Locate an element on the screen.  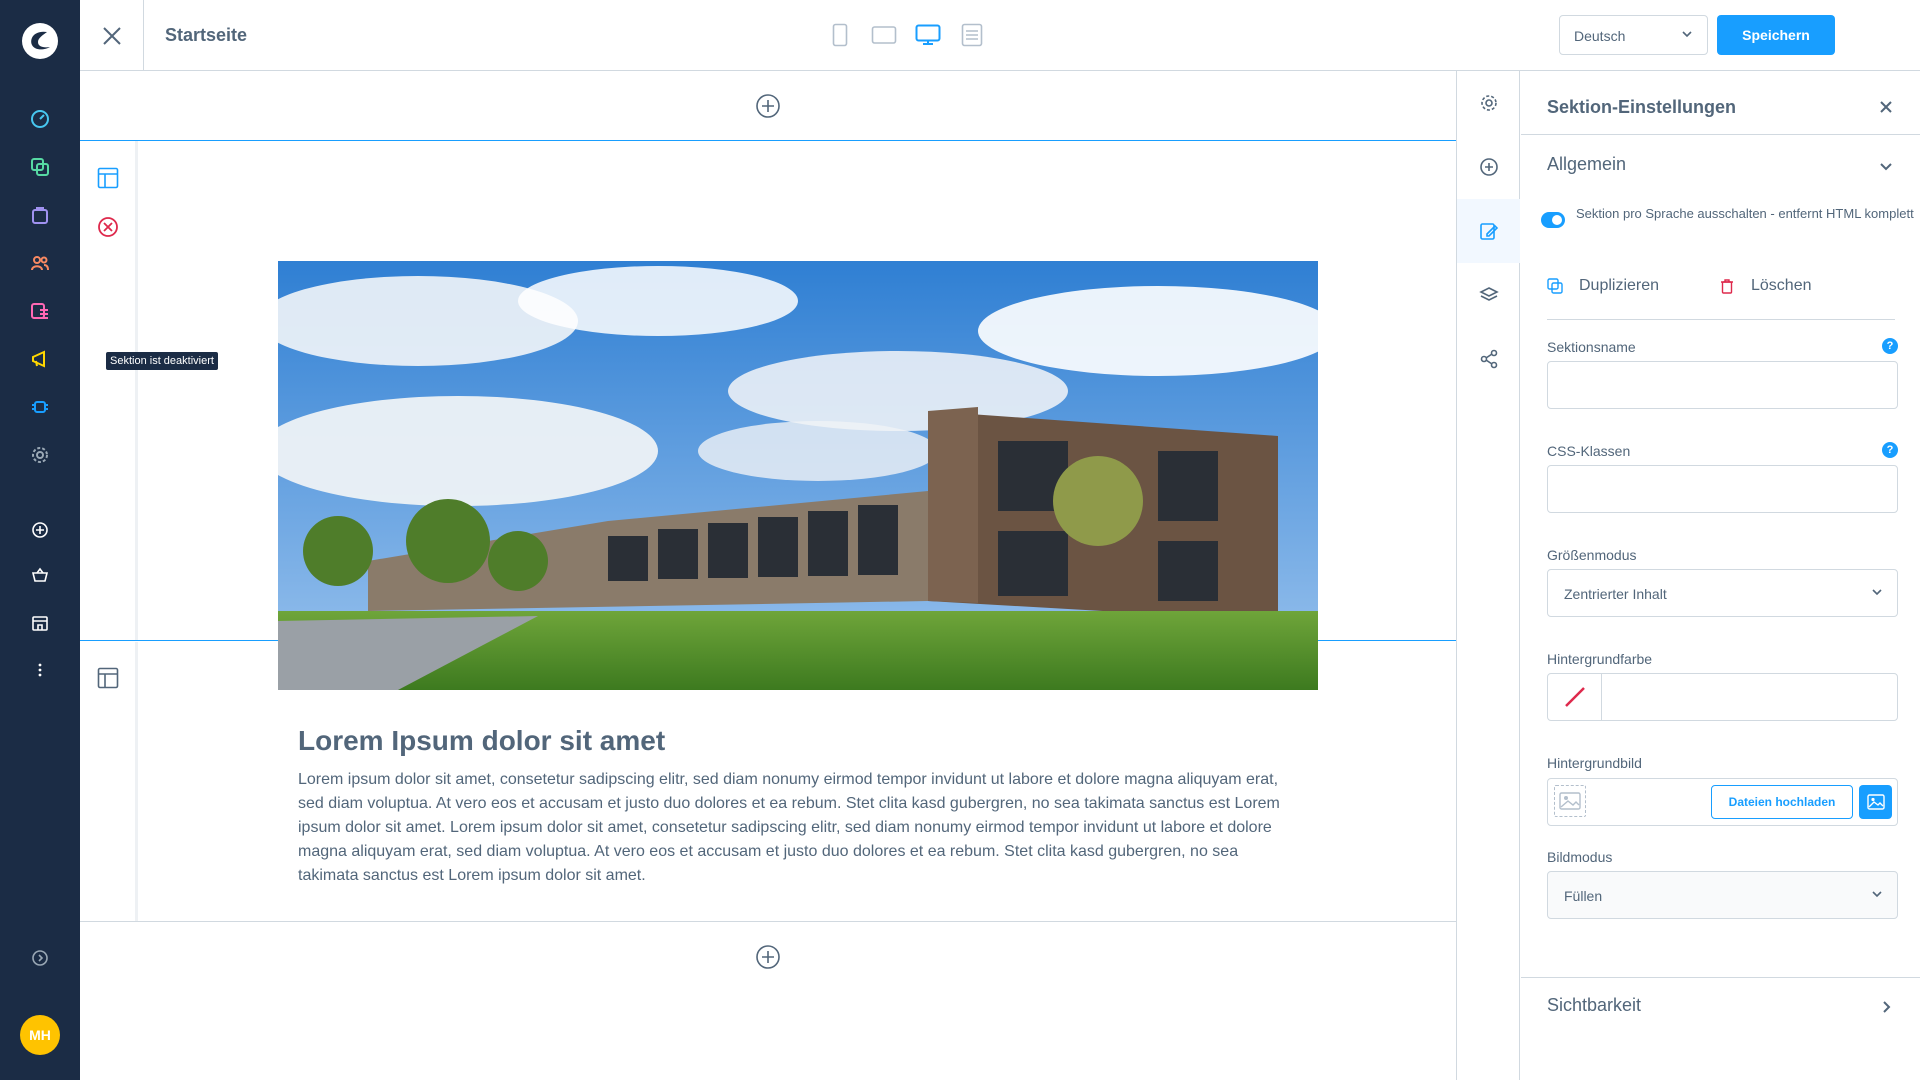
tab-add-blocks is located at coordinates (1488, 167).